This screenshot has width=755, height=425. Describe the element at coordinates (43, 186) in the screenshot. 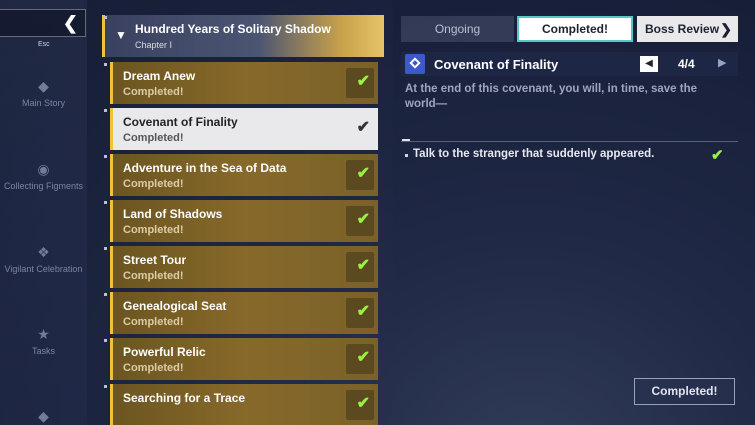

I see `nav-item-label: Collecting Figments` at that location.